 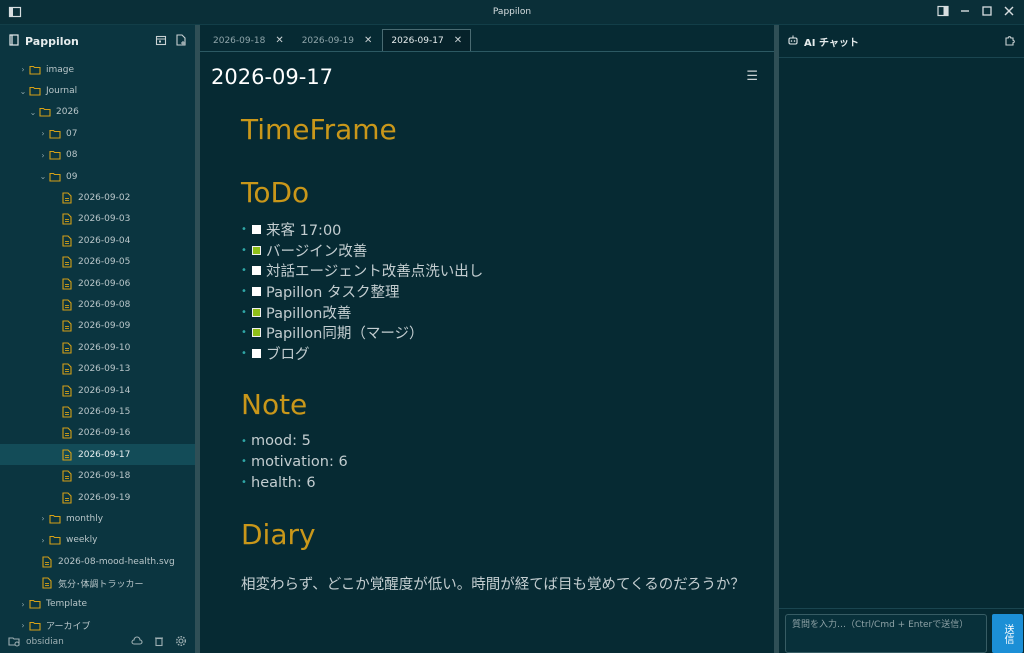 What do you see at coordinates (278, 534) in the screenshot?
I see `heading-diary: Diary` at bounding box center [278, 534].